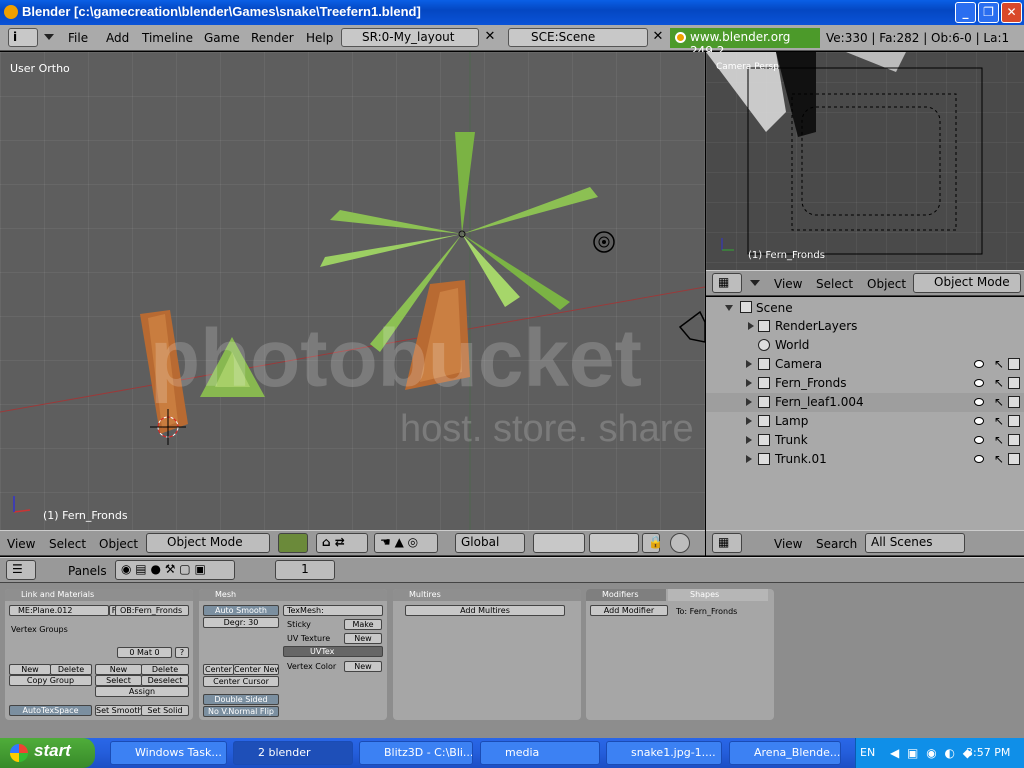  What do you see at coordinates (836, 544) in the screenshot?
I see `outliner-menu-search: Search` at bounding box center [836, 544].